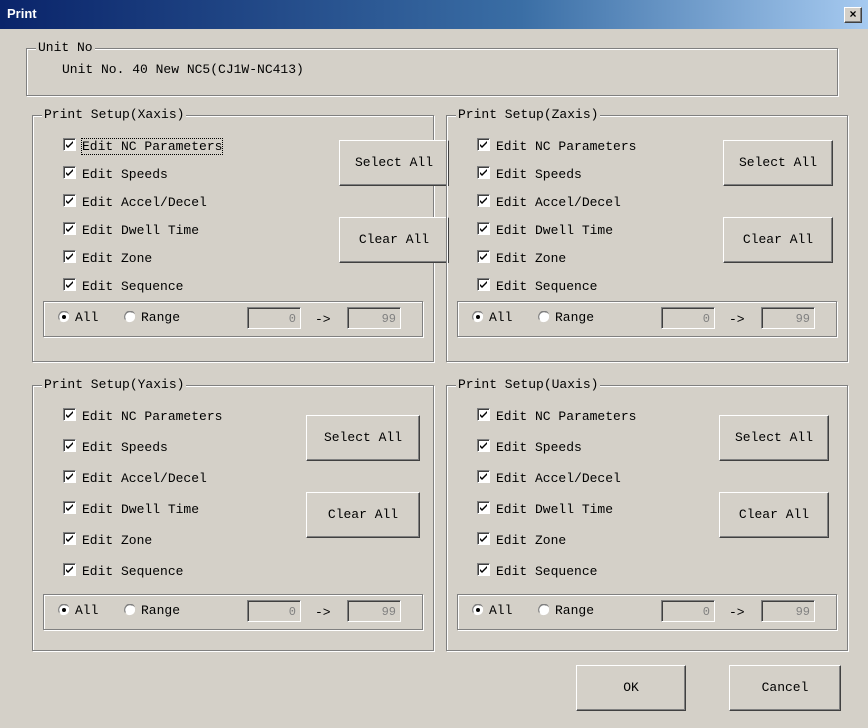  Describe the element at coordinates (853, 15) in the screenshot. I see `close-button: ×` at that location.